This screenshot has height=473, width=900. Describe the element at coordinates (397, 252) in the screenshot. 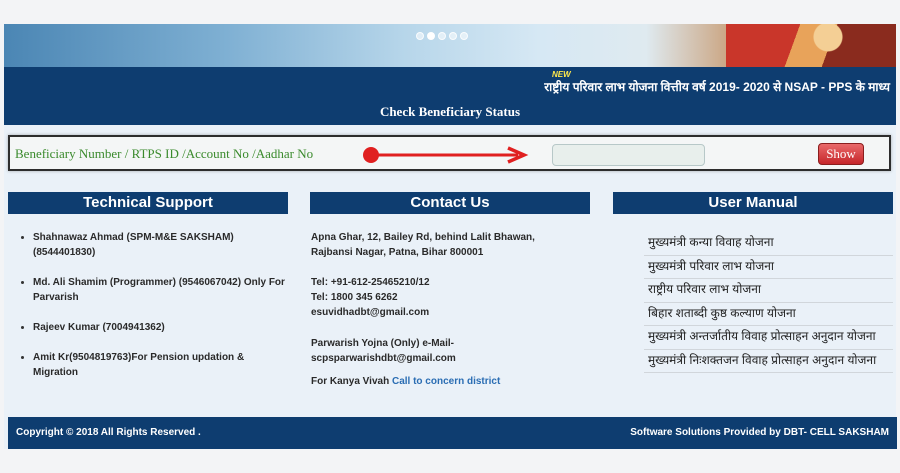

I see `address-line: Rajbansi Nagar, Patna, Bihar 800001` at that location.